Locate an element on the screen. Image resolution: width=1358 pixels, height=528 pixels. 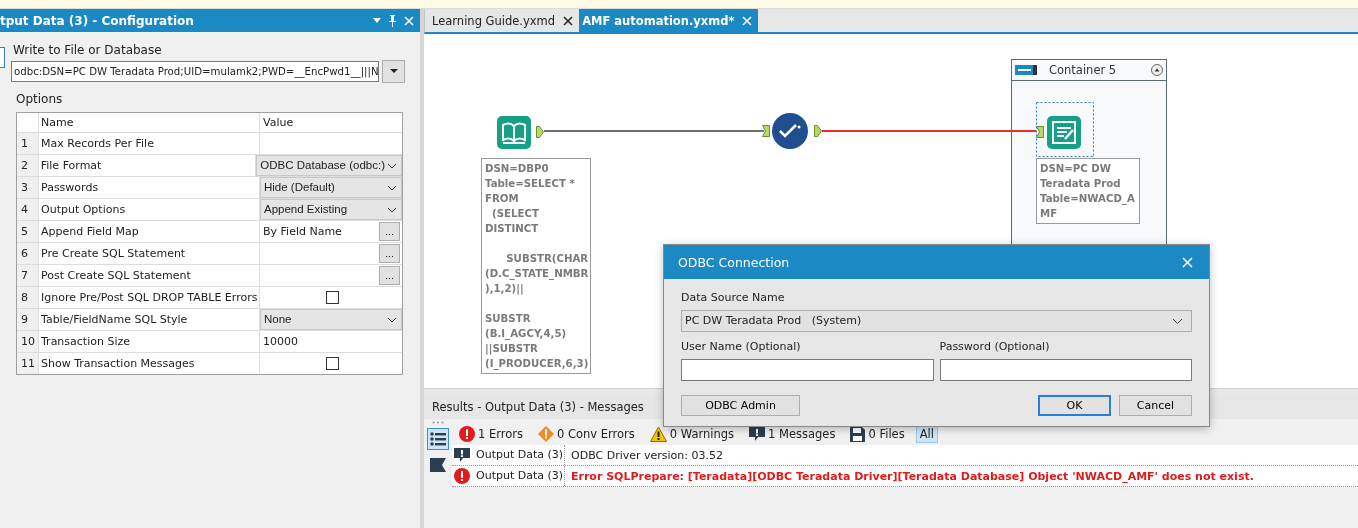
option-name: Max Records Per File is located at coordinates (149, 143).